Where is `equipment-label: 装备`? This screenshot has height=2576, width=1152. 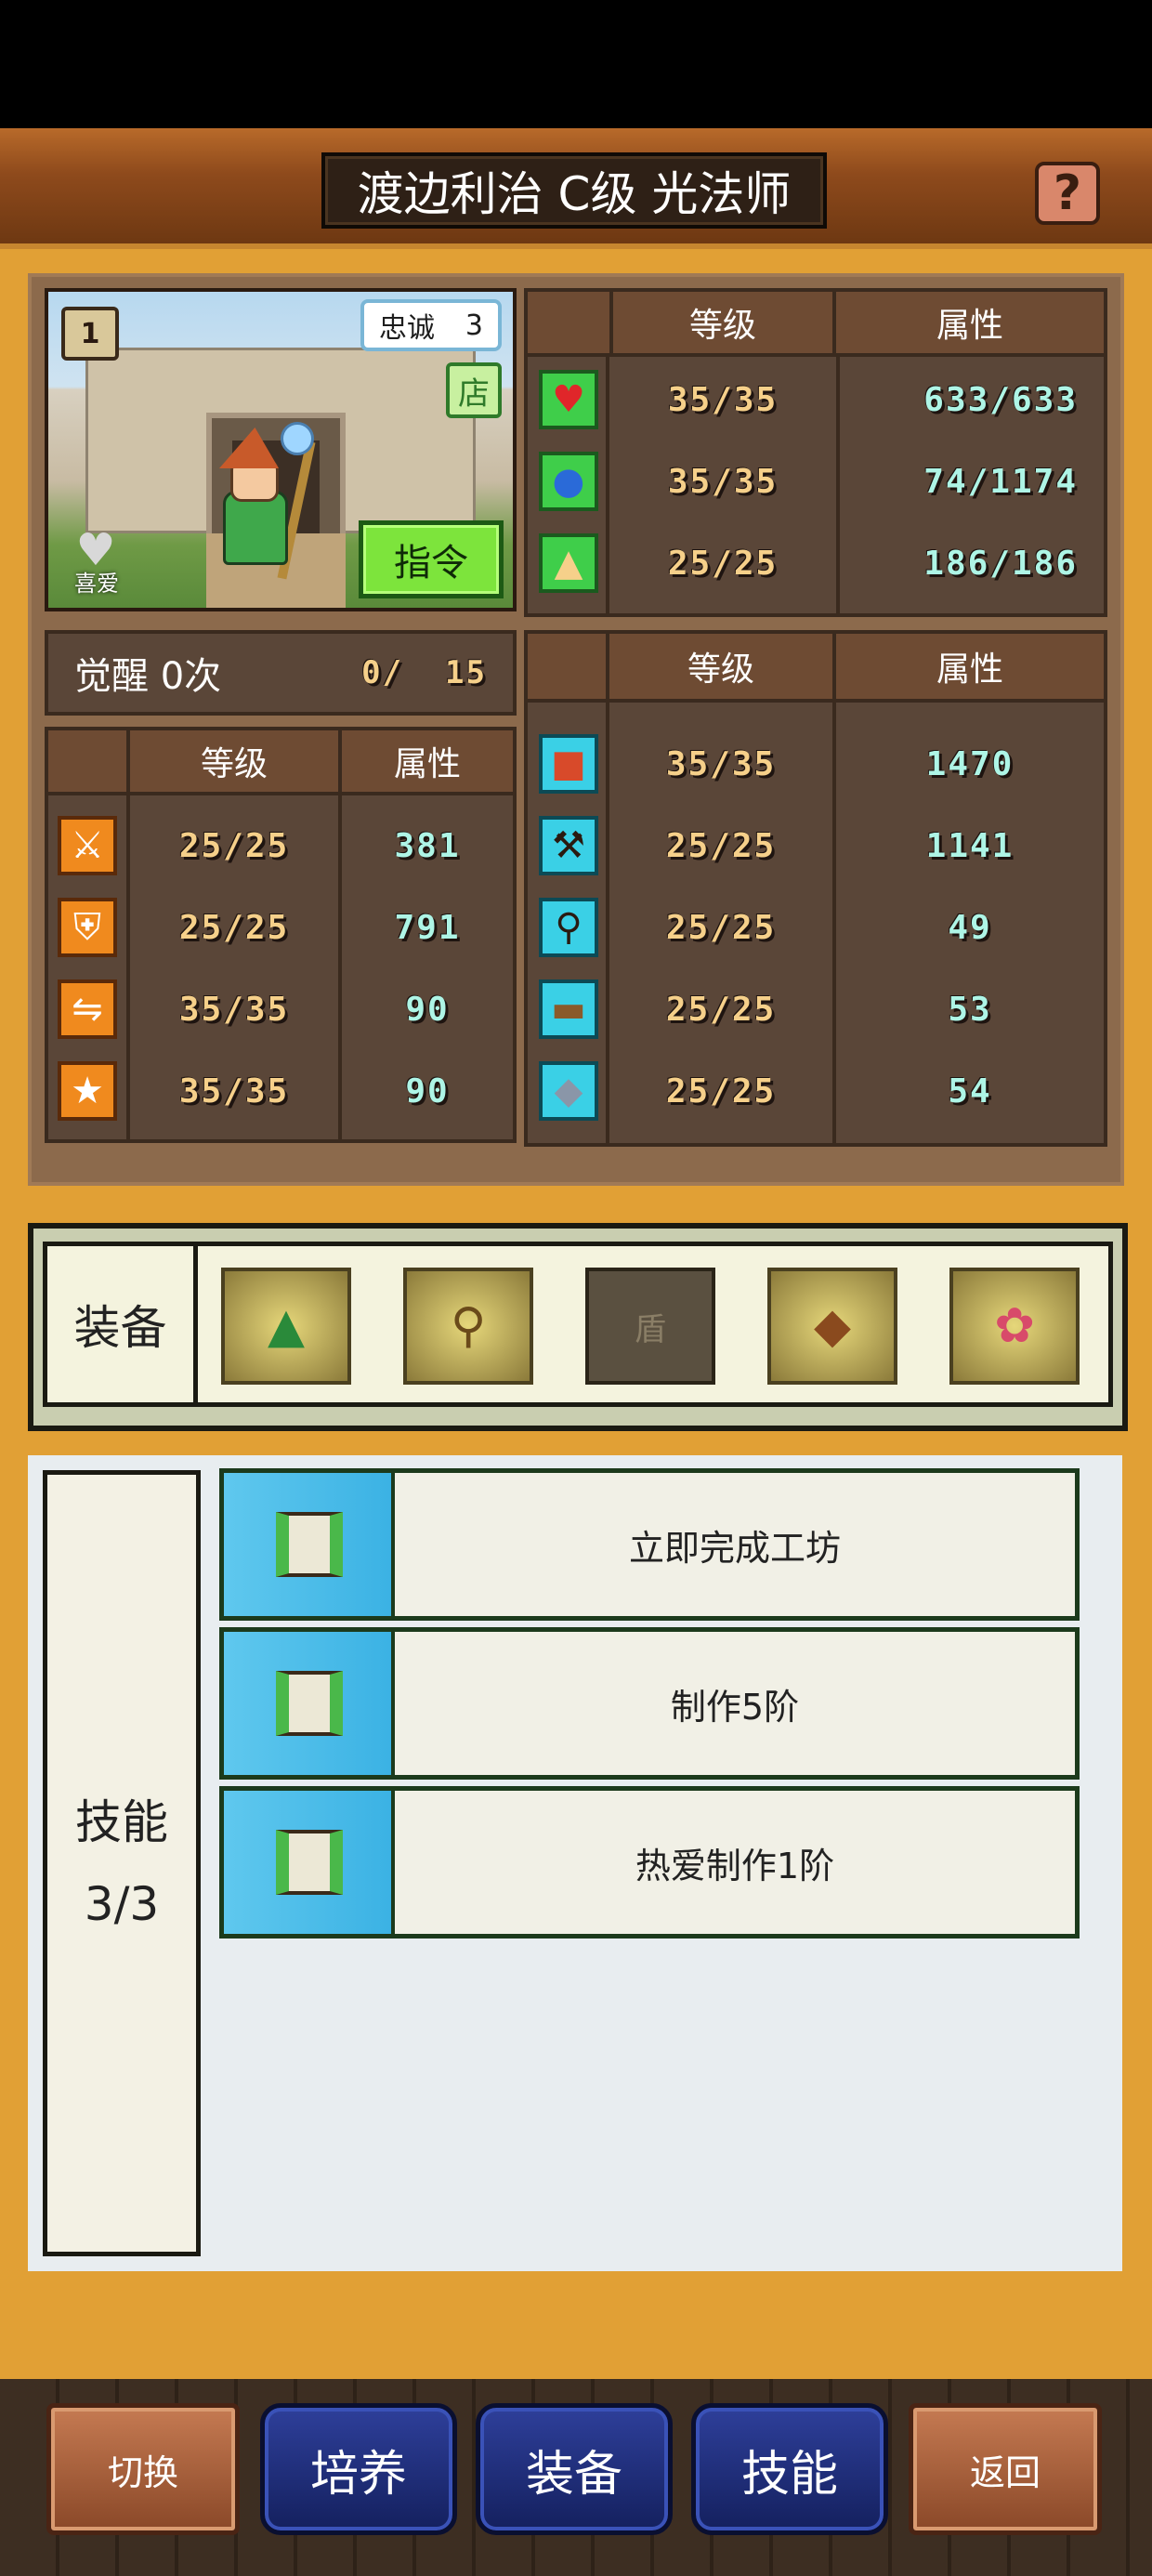 equipment-label: 装备 is located at coordinates (122, 1324).